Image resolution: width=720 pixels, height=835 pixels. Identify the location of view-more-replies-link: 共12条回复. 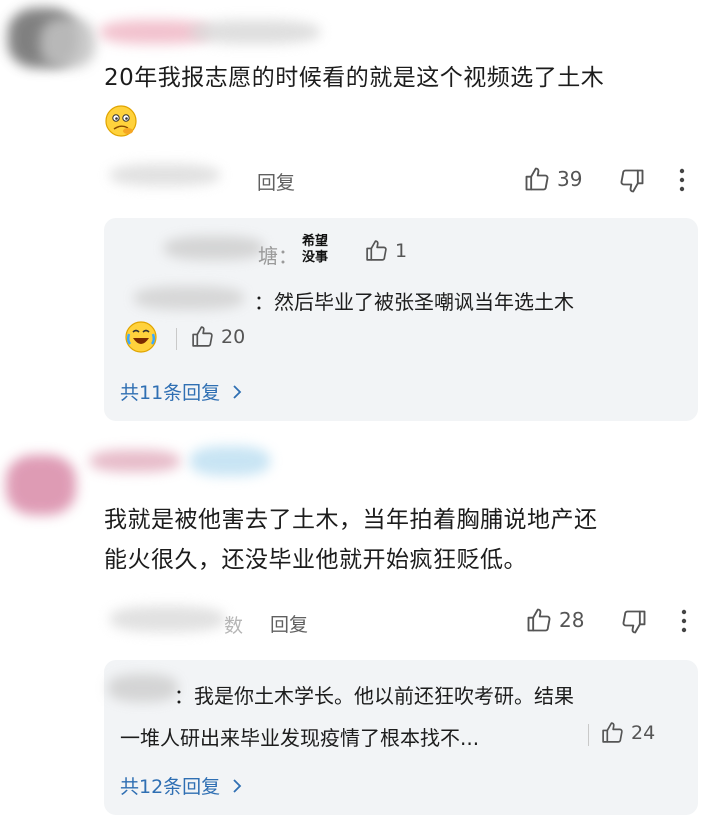
(183, 785).